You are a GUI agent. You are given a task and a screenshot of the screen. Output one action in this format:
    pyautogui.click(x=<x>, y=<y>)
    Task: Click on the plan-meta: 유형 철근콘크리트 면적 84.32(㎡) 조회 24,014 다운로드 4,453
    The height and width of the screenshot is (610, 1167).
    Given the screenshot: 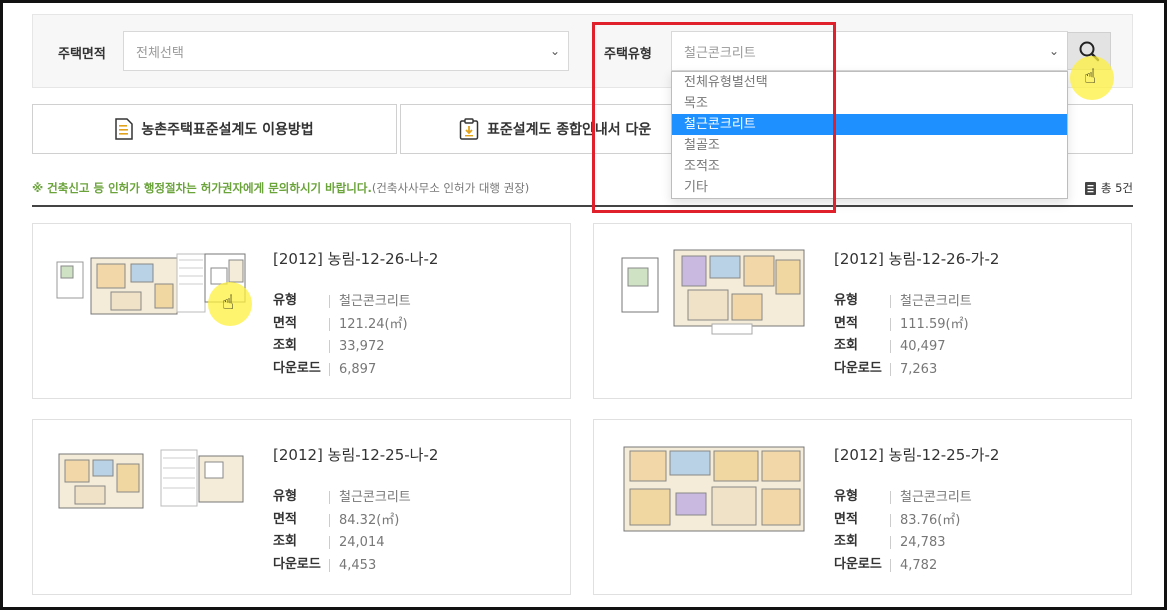 What is the action you would take?
    pyautogui.click(x=342, y=531)
    